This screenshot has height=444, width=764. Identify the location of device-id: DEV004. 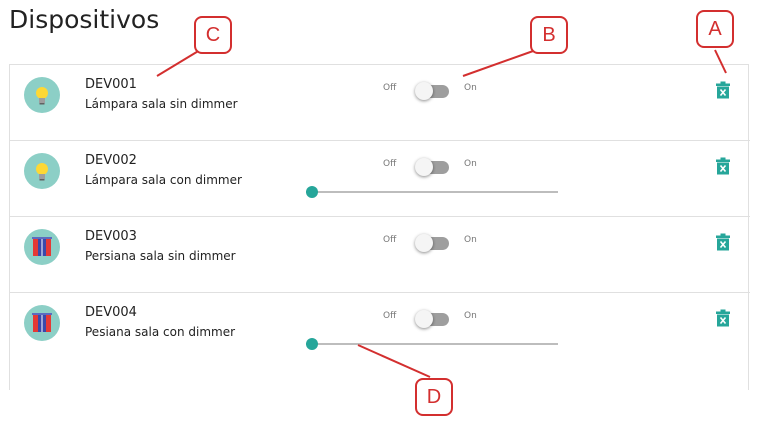
(111, 312).